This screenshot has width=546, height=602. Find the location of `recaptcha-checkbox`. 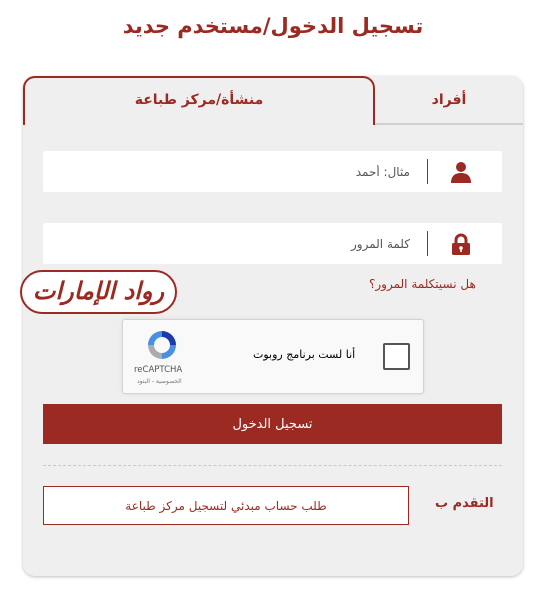

recaptcha-checkbox is located at coordinates (396, 356).